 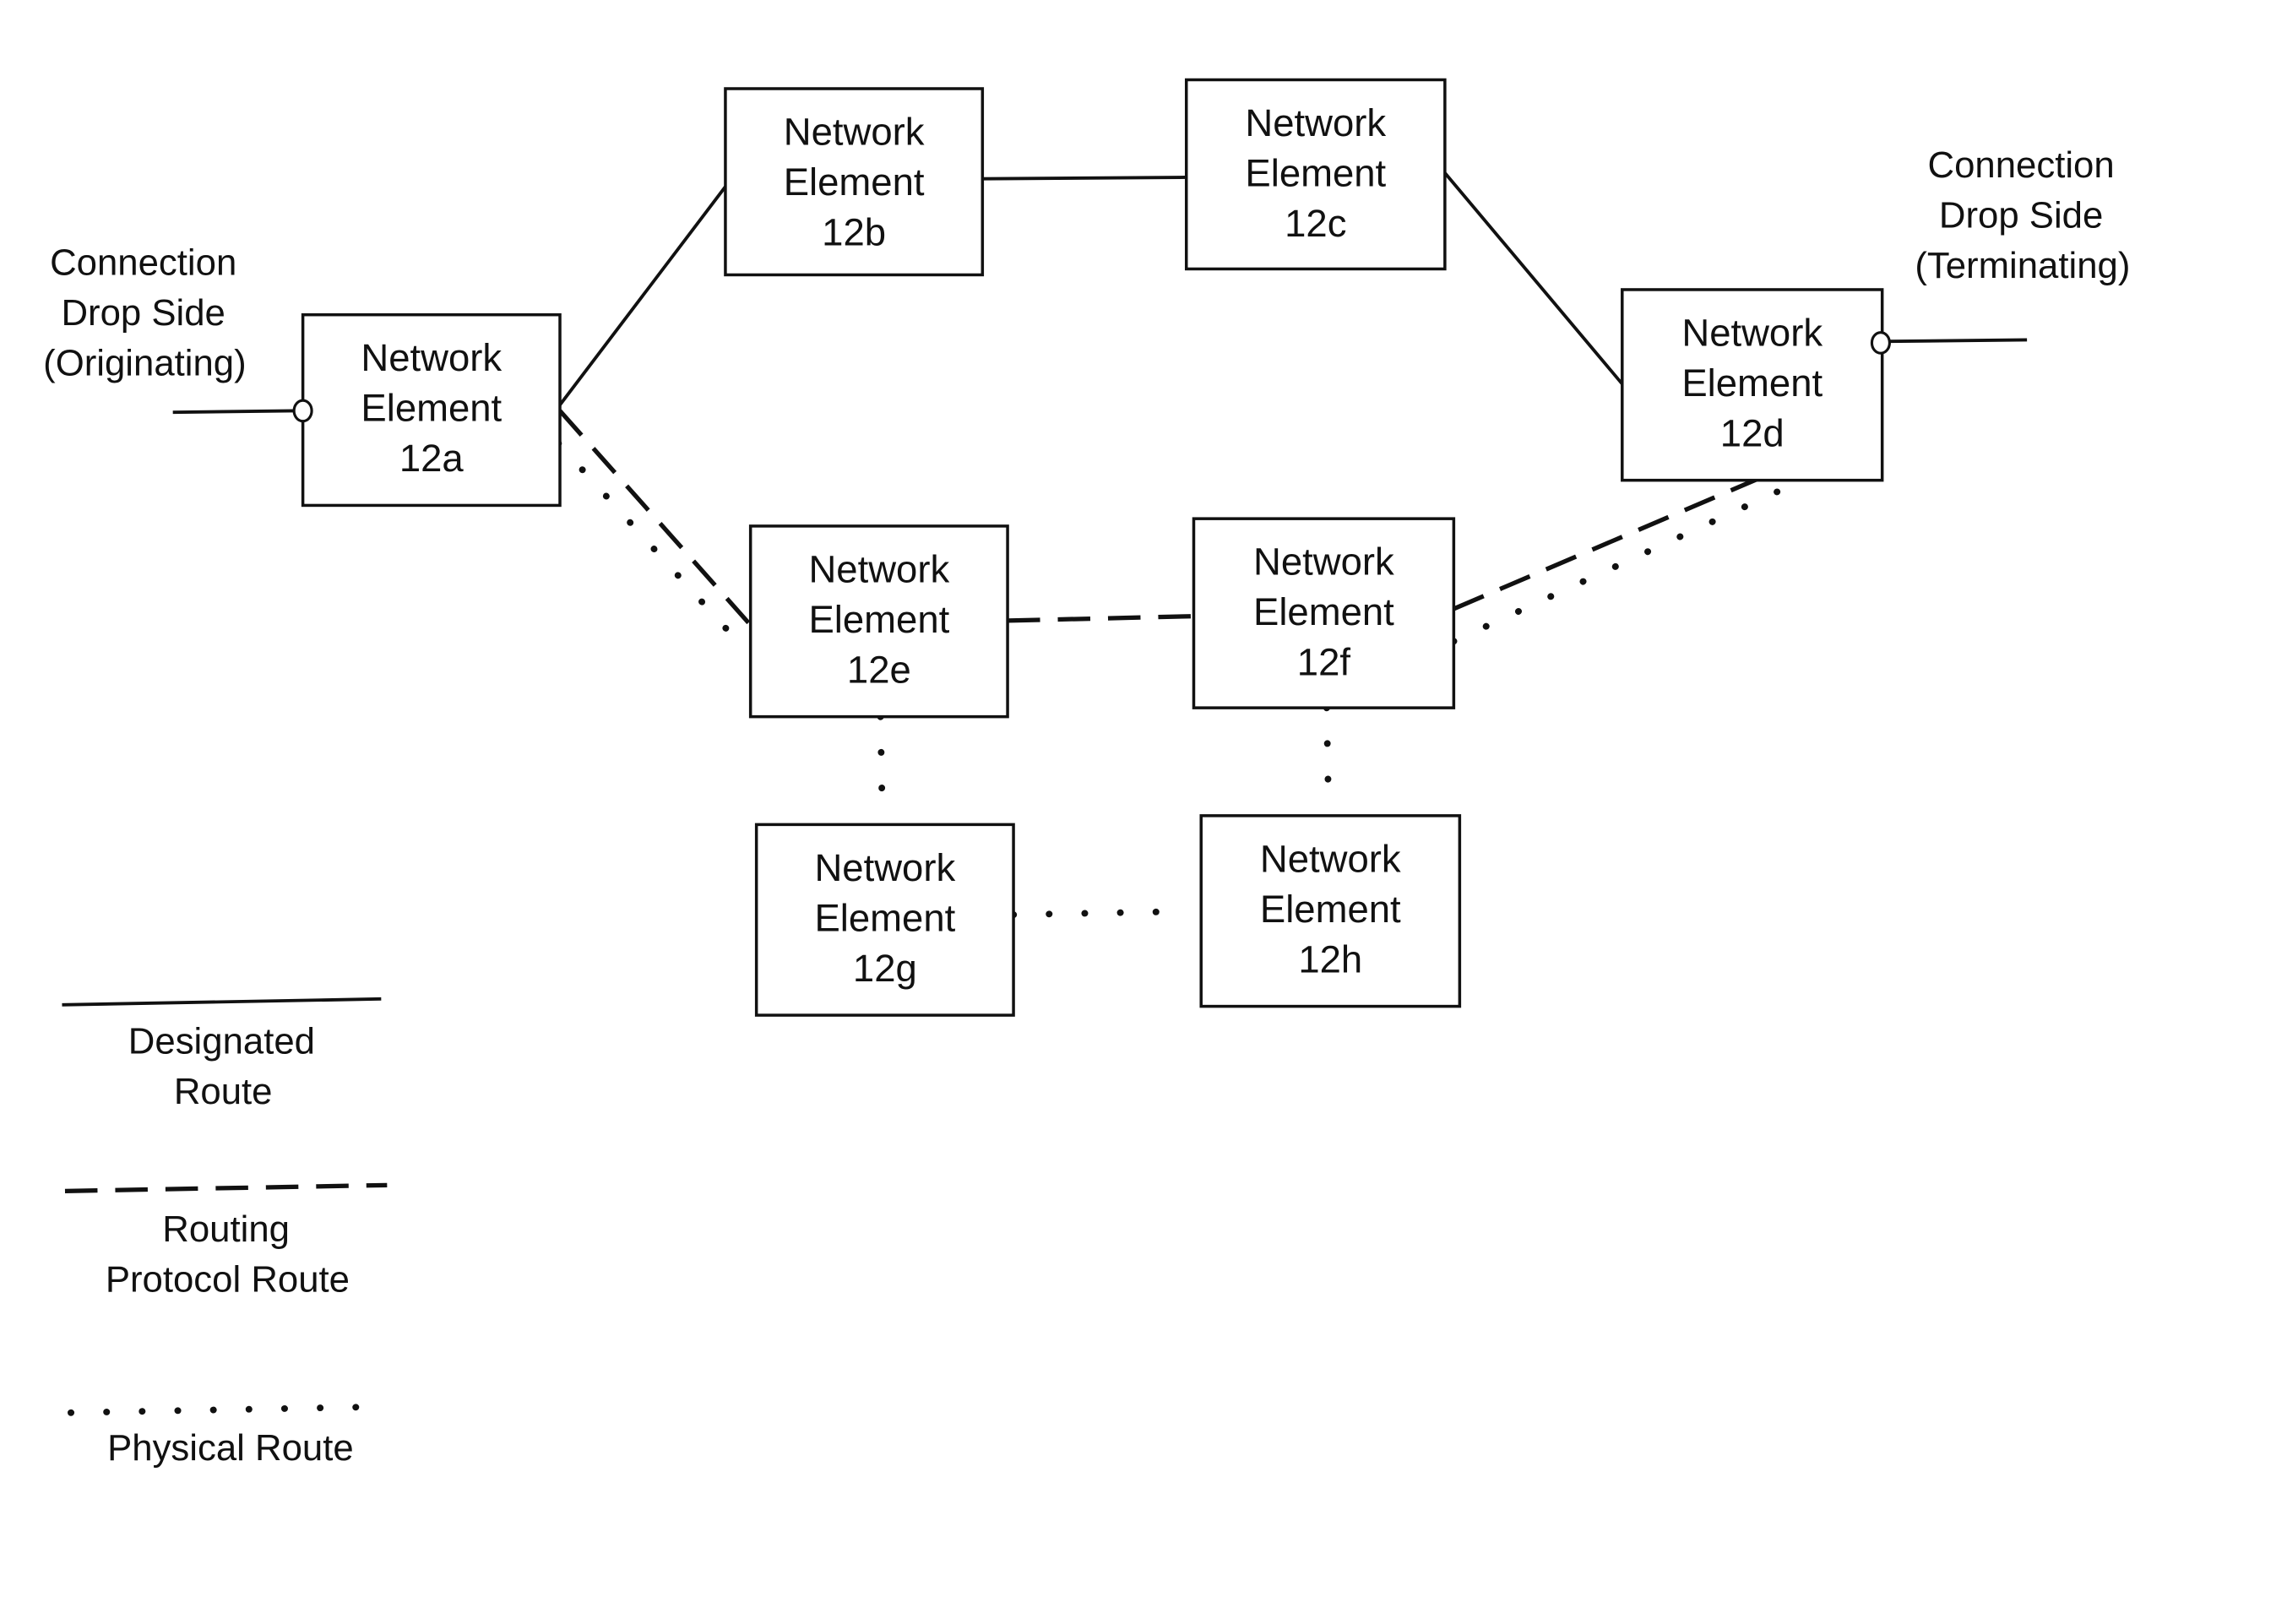 I want to click on edge-physical-12f-12d, so click(x=1629, y=560).